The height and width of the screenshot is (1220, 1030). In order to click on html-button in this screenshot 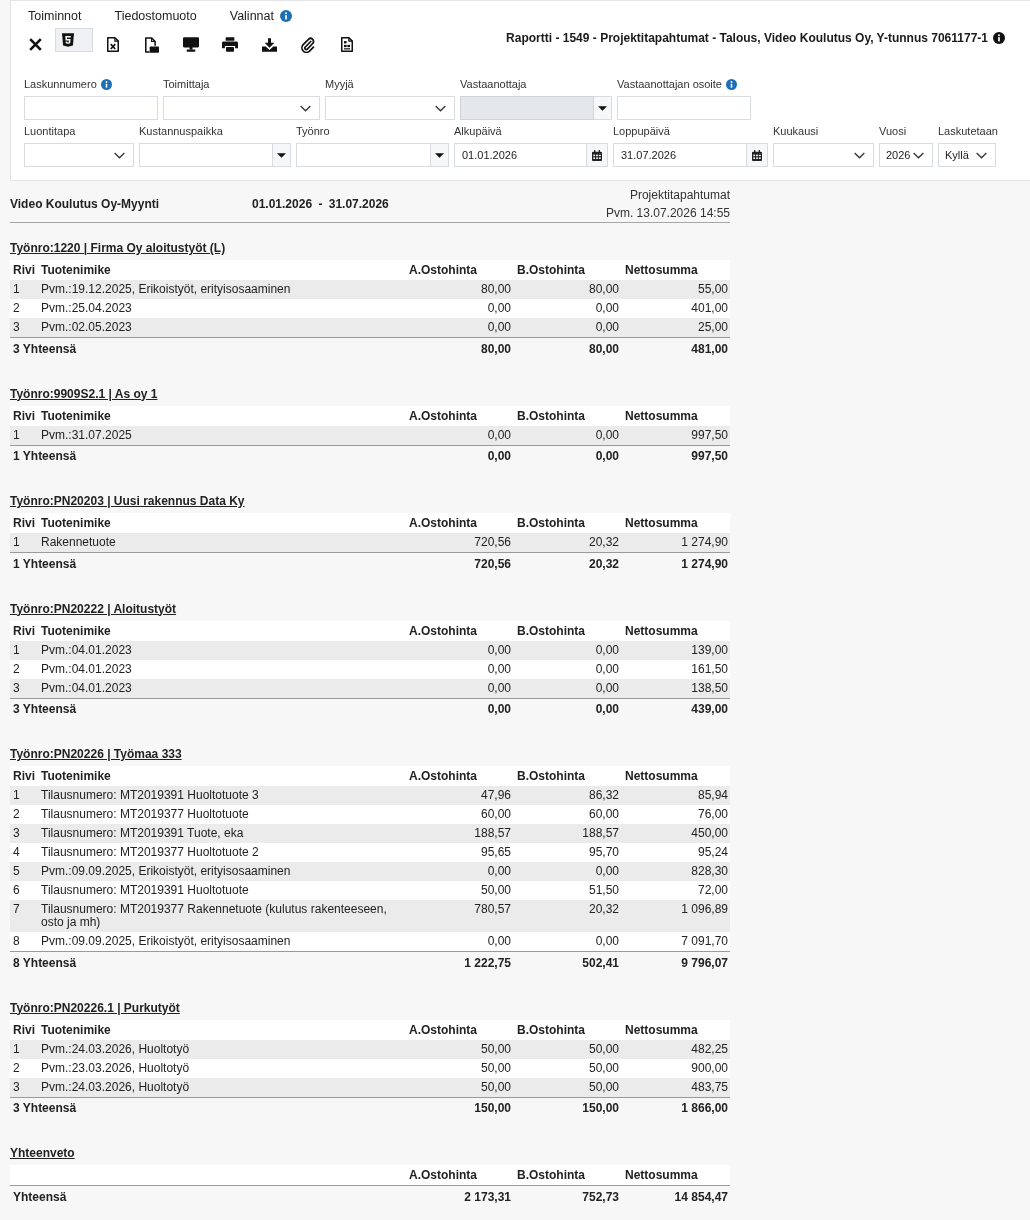, I will do `click(74, 40)`.